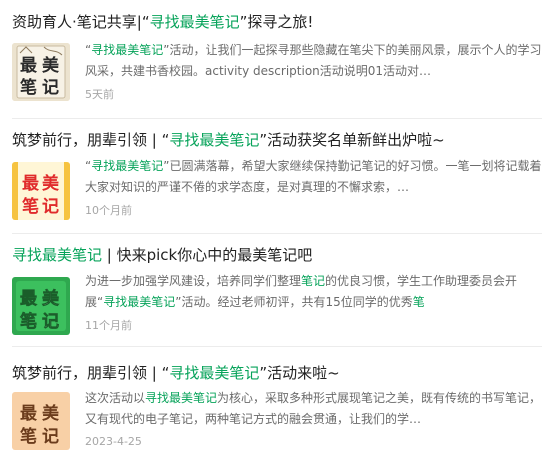  I want to click on article-title: 筑梦前行，朋辈引领 | “寻找最美笔记”活动来啦~, so click(278, 373).